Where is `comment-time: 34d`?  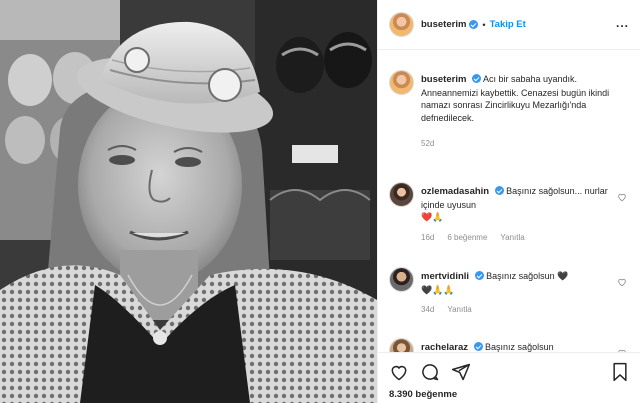
comment-time: 34d is located at coordinates (427, 310).